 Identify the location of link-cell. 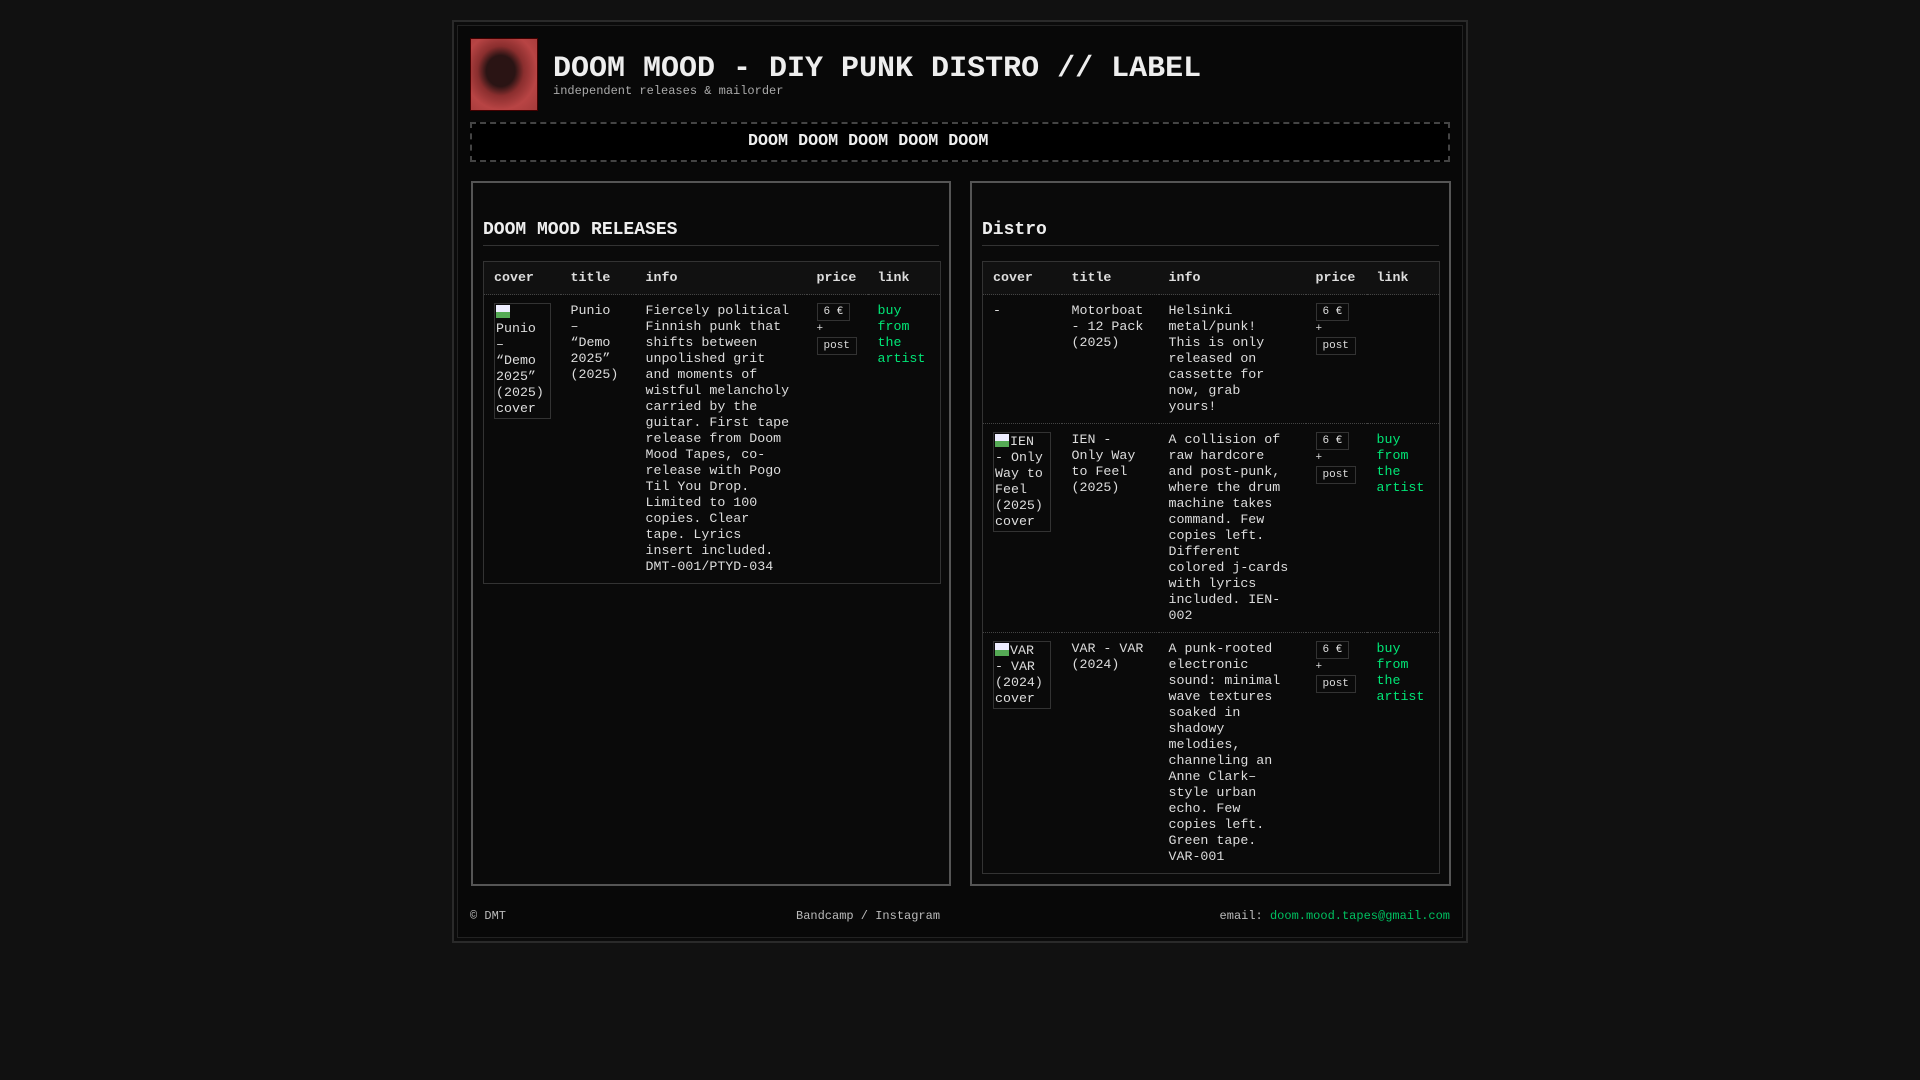
(1403, 359).